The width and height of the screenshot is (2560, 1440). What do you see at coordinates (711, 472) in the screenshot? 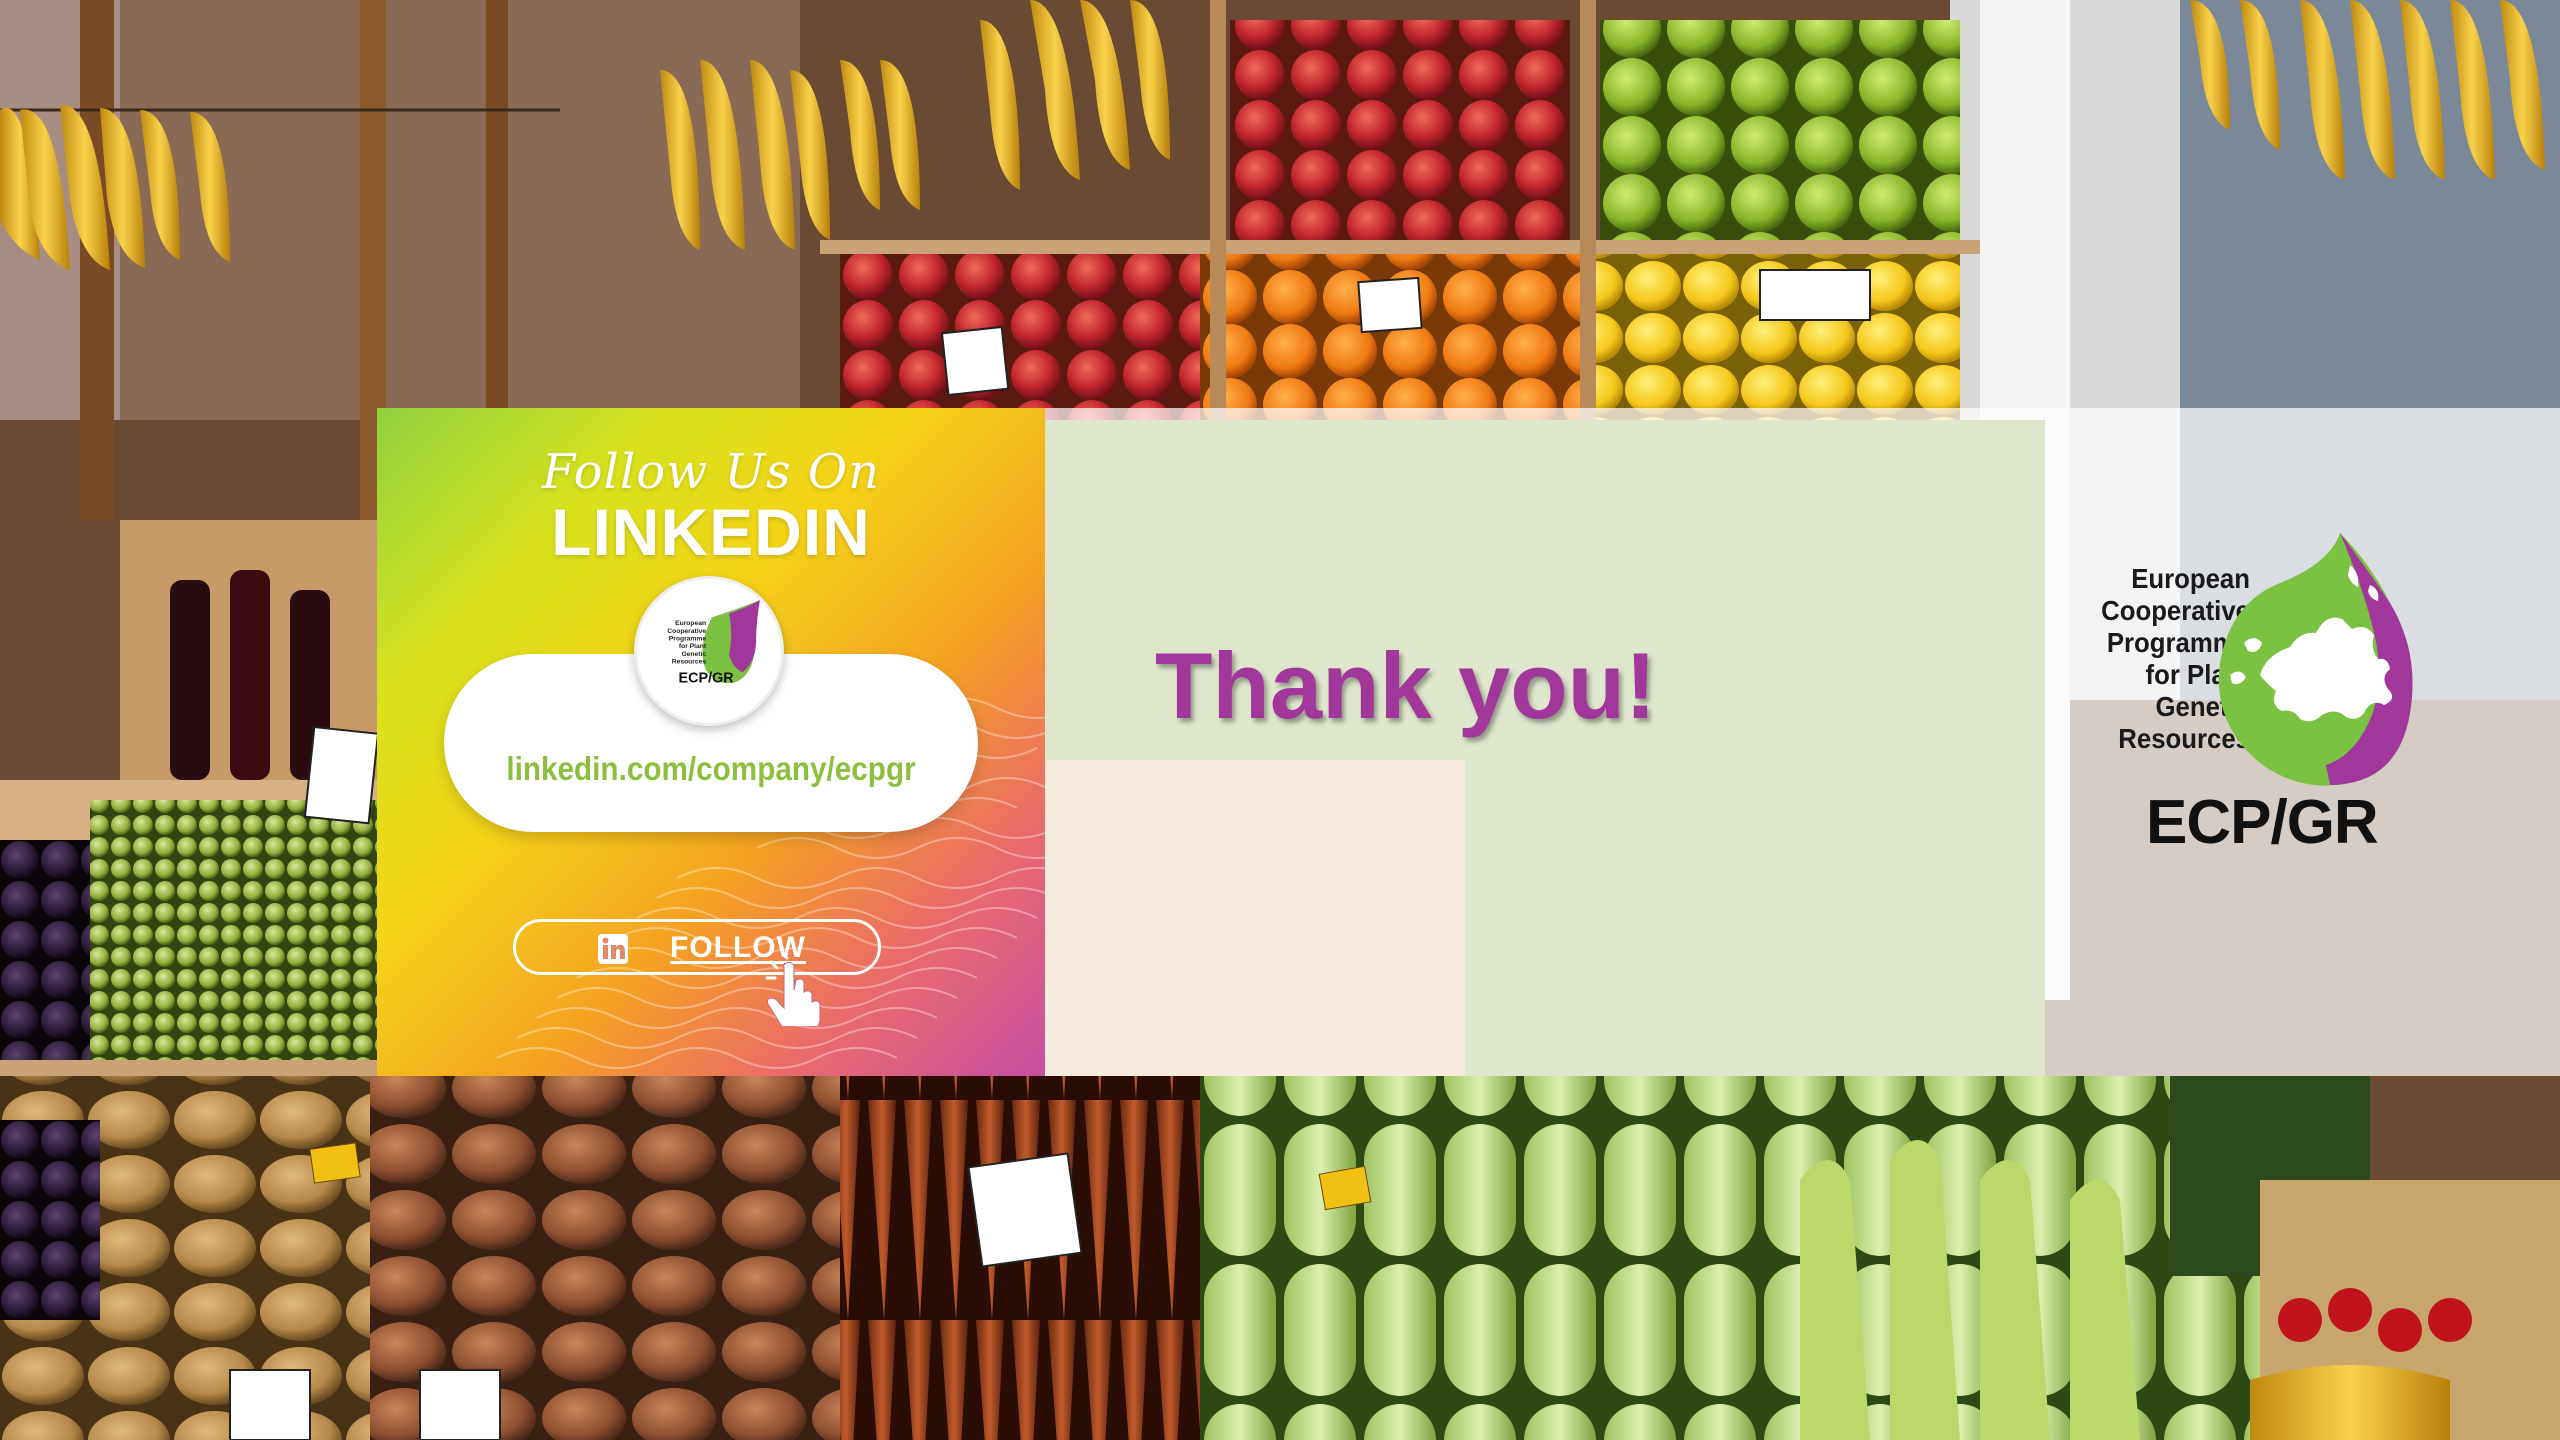
I see `follow-us-on-text: Follow Us On` at bounding box center [711, 472].